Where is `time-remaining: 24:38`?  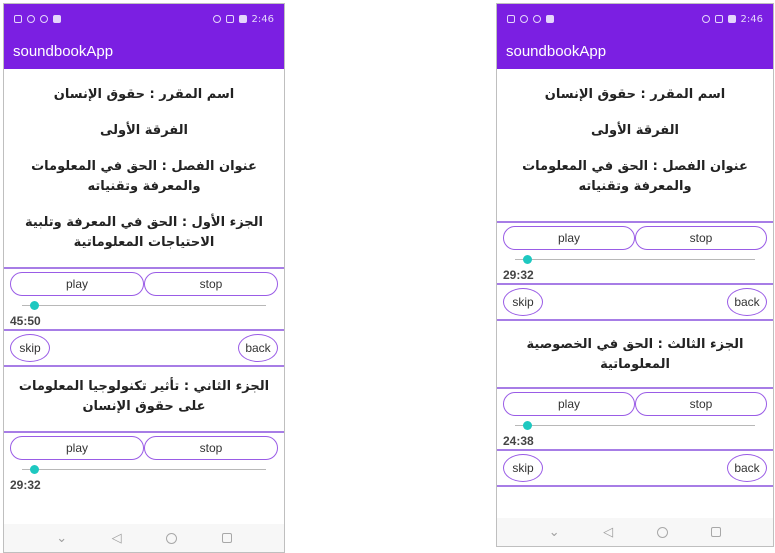 time-remaining: 24:38 is located at coordinates (518, 441).